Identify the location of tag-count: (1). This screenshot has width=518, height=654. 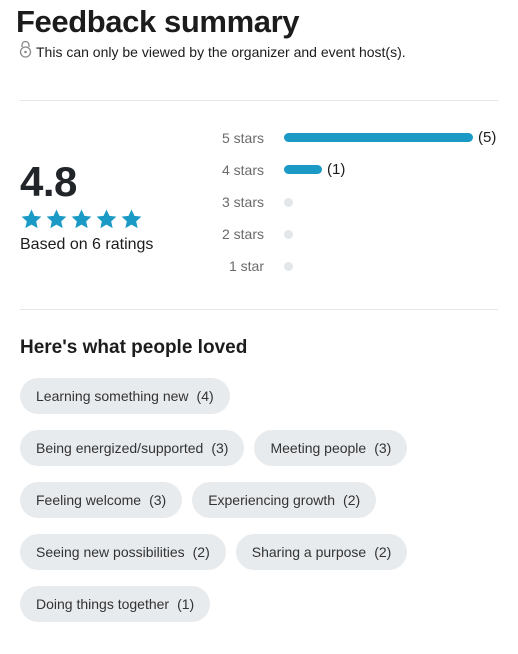
(186, 604).